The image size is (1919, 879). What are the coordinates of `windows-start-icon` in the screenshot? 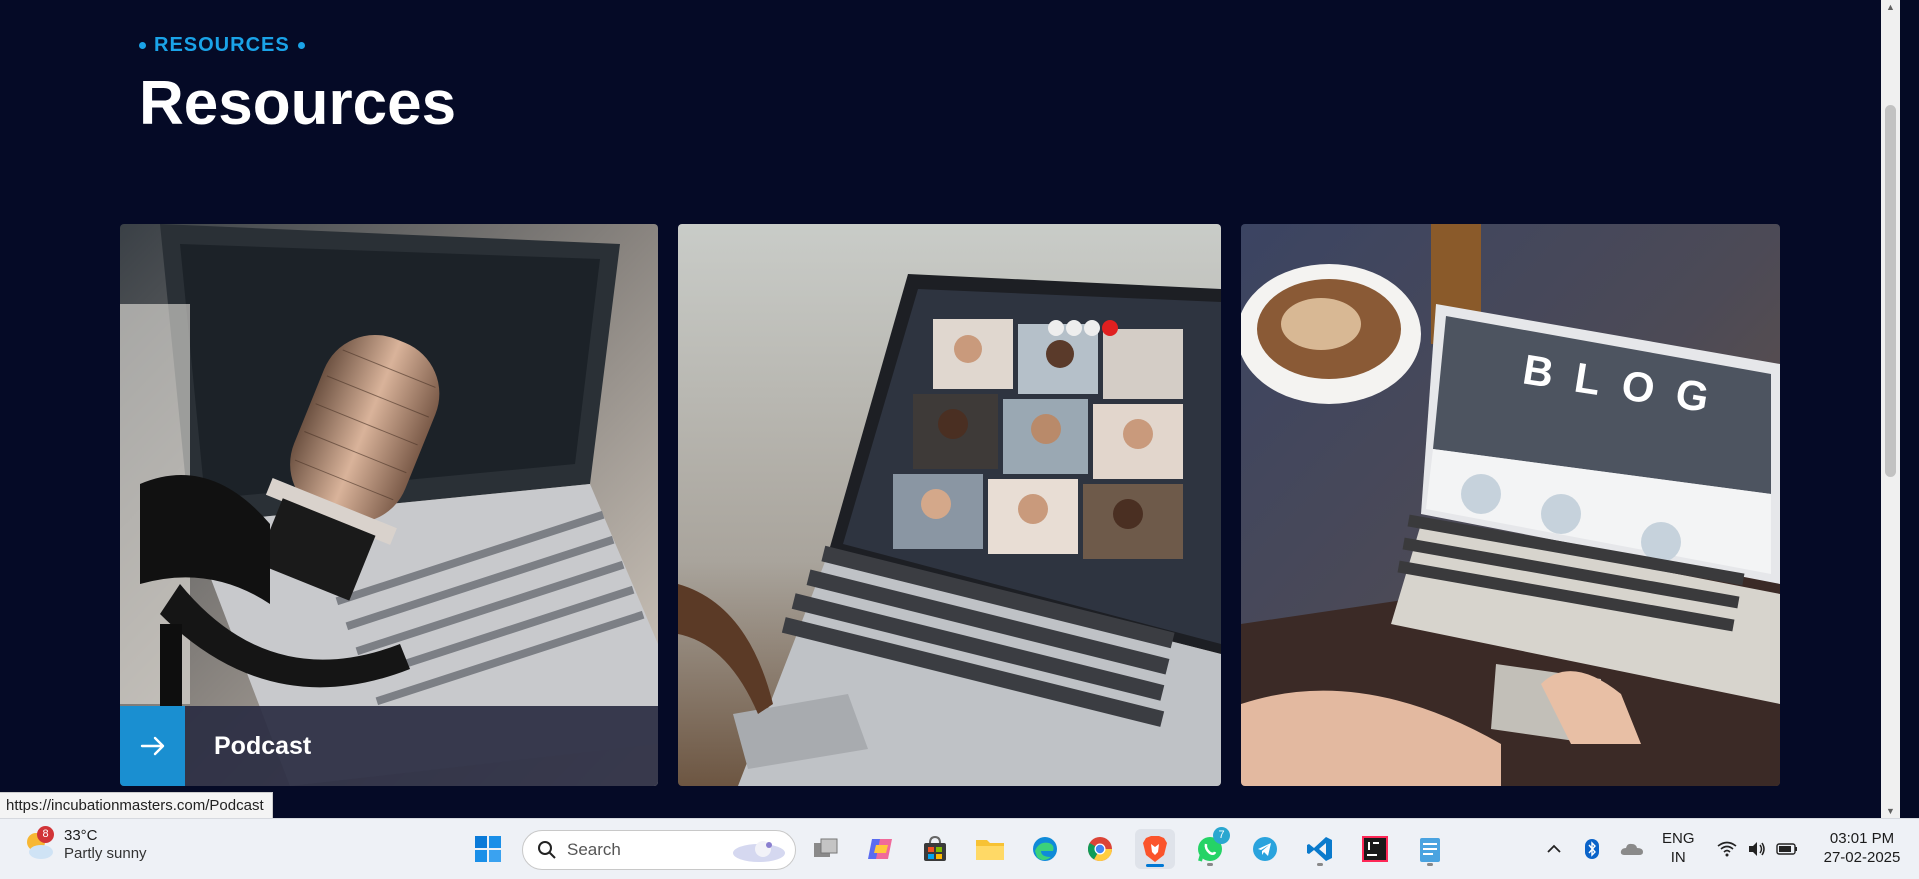 It's located at (488, 849).